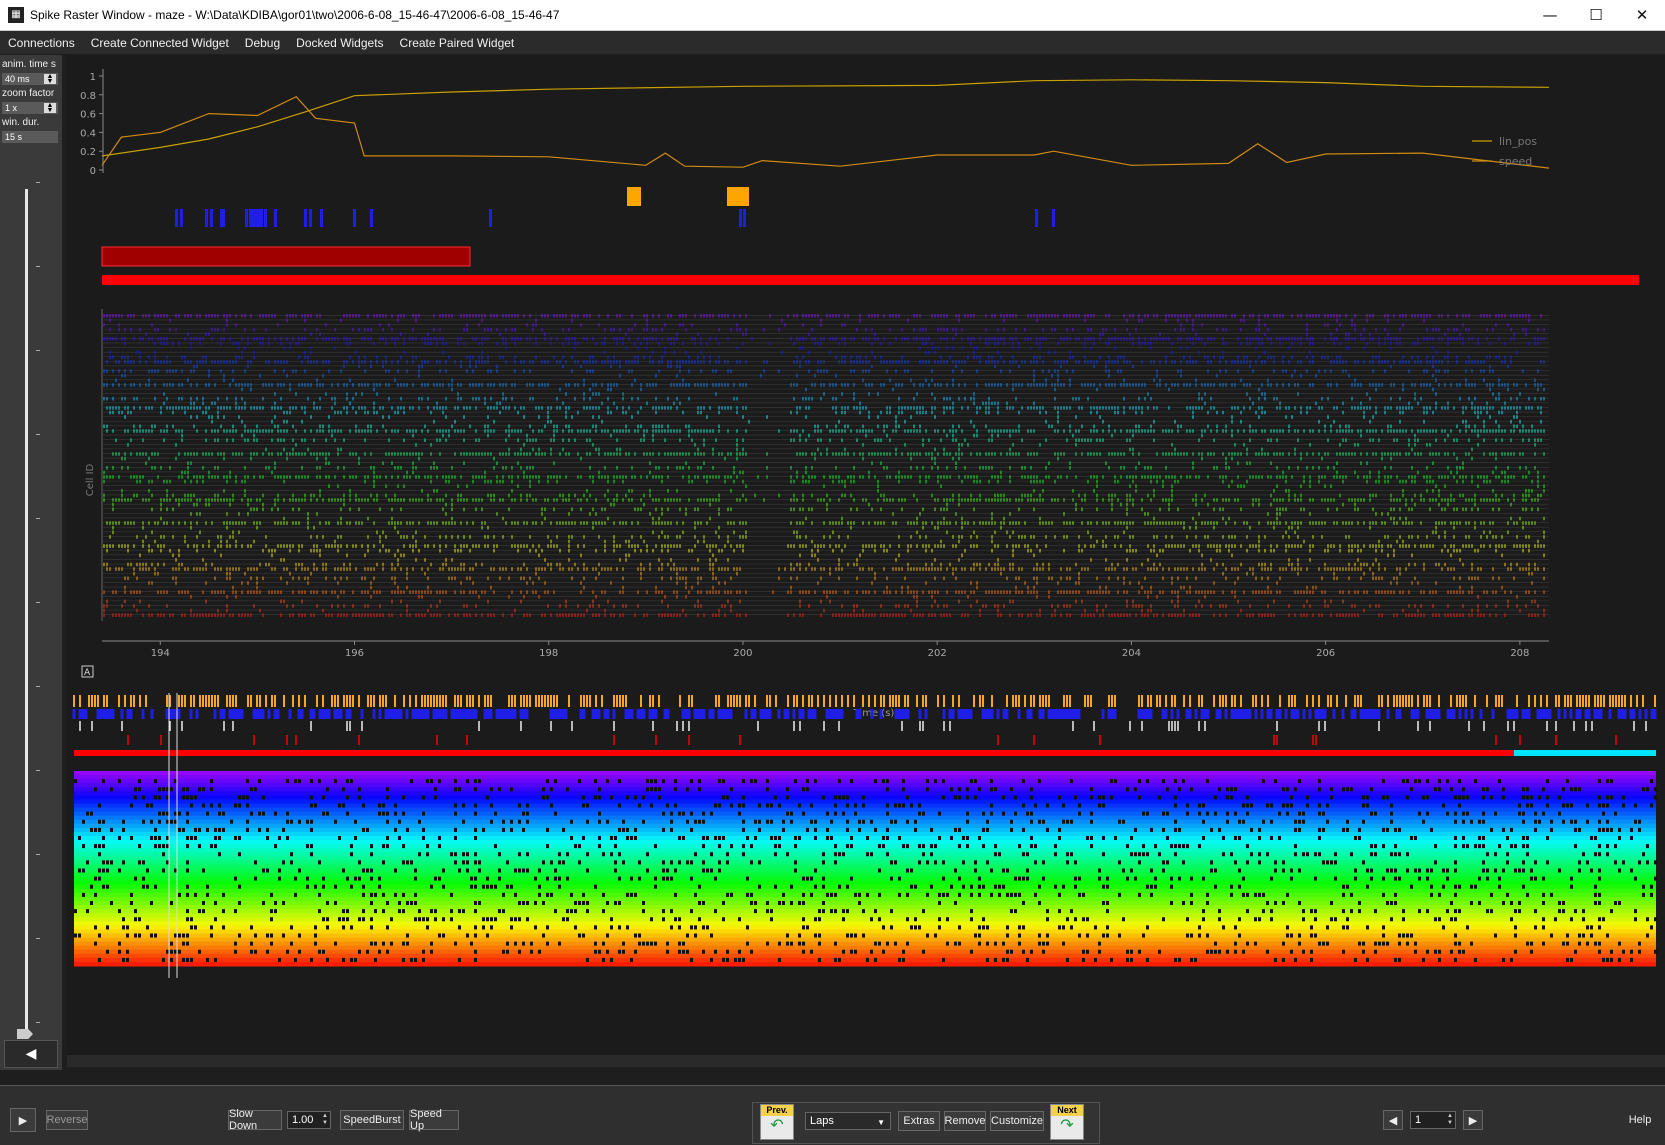  Describe the element at coordinates (30, 79) in the screenshot. I see `anim-time-spinbox: 40 ms ▲ ▼` at that location.